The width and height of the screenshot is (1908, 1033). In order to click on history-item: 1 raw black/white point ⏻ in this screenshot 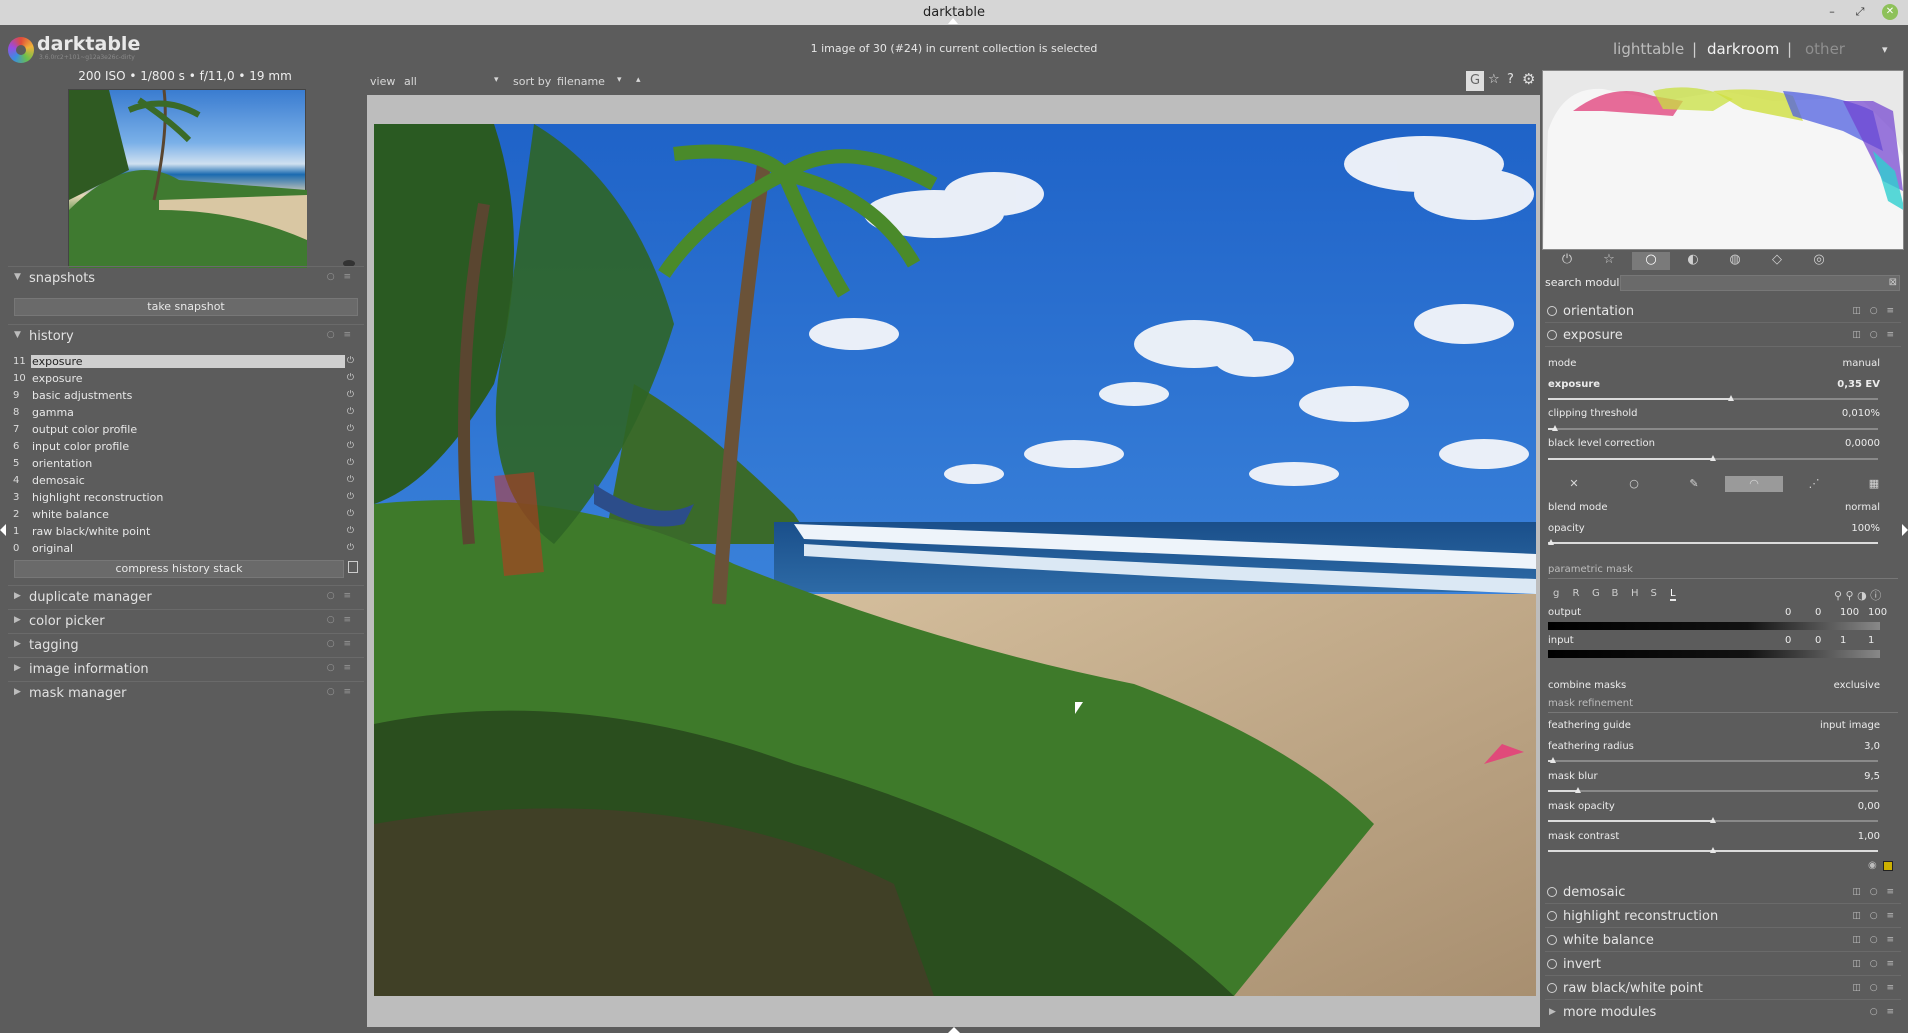, I will do `click(185, 532)`.